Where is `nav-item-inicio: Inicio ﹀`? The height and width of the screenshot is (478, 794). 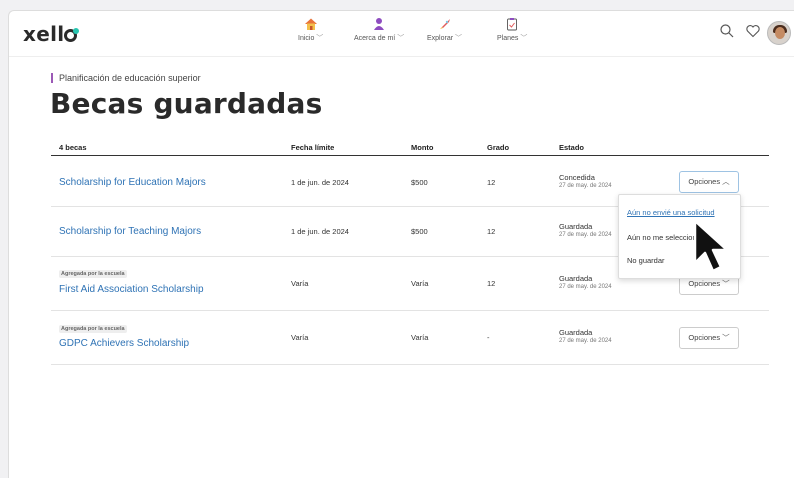 nav-item-inicio: Inicio ﹀ is located at coordinates (310, 30).